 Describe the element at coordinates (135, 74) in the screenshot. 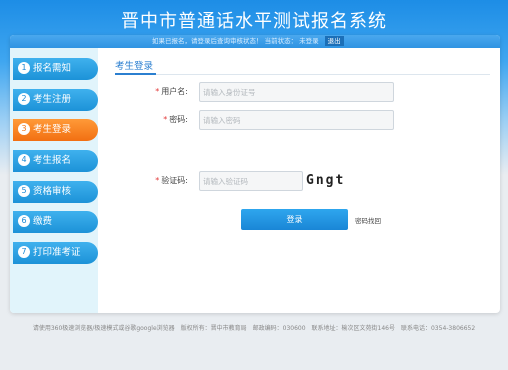

I see `tab-active-indicator` at that location.